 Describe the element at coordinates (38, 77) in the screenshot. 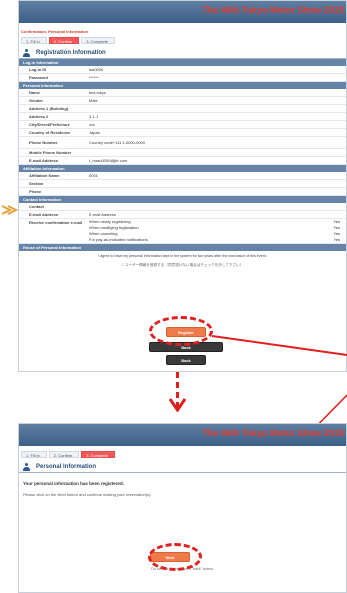

I see `row-label: Password` at that location.